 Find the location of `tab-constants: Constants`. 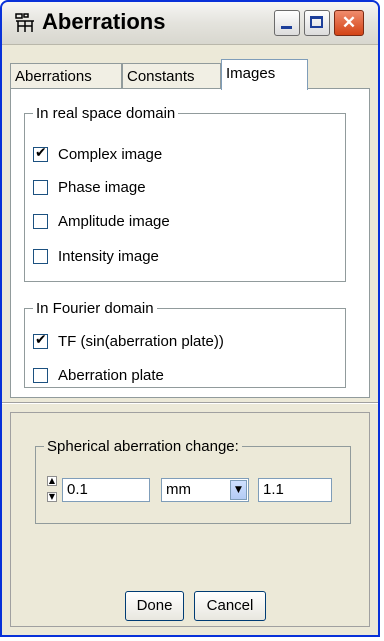

tab-constants: Constants is located at coordinates (171, 76).